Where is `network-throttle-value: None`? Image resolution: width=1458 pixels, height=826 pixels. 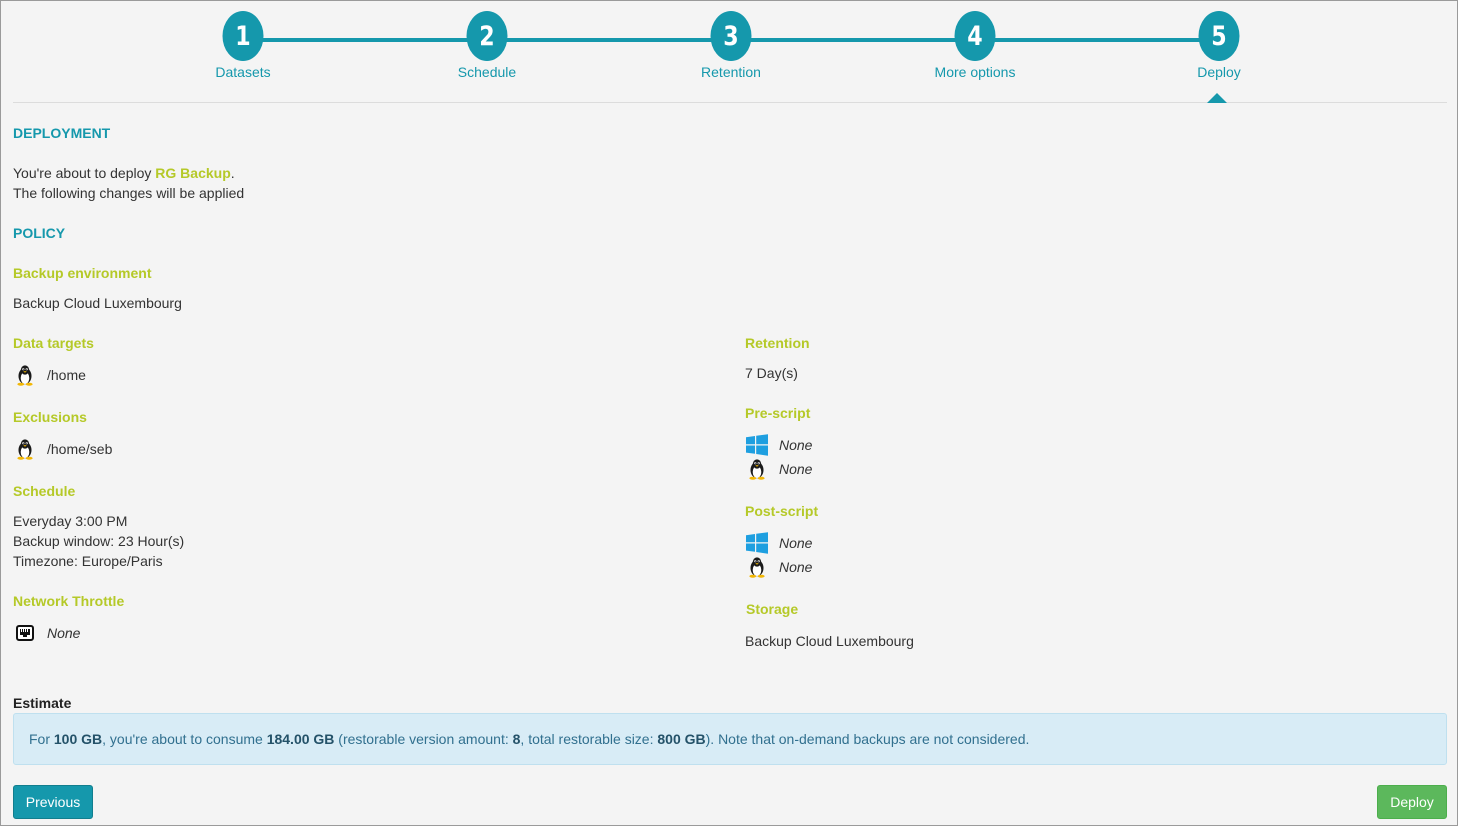
network-throttle-value: None is located at coordinates (64, 633).